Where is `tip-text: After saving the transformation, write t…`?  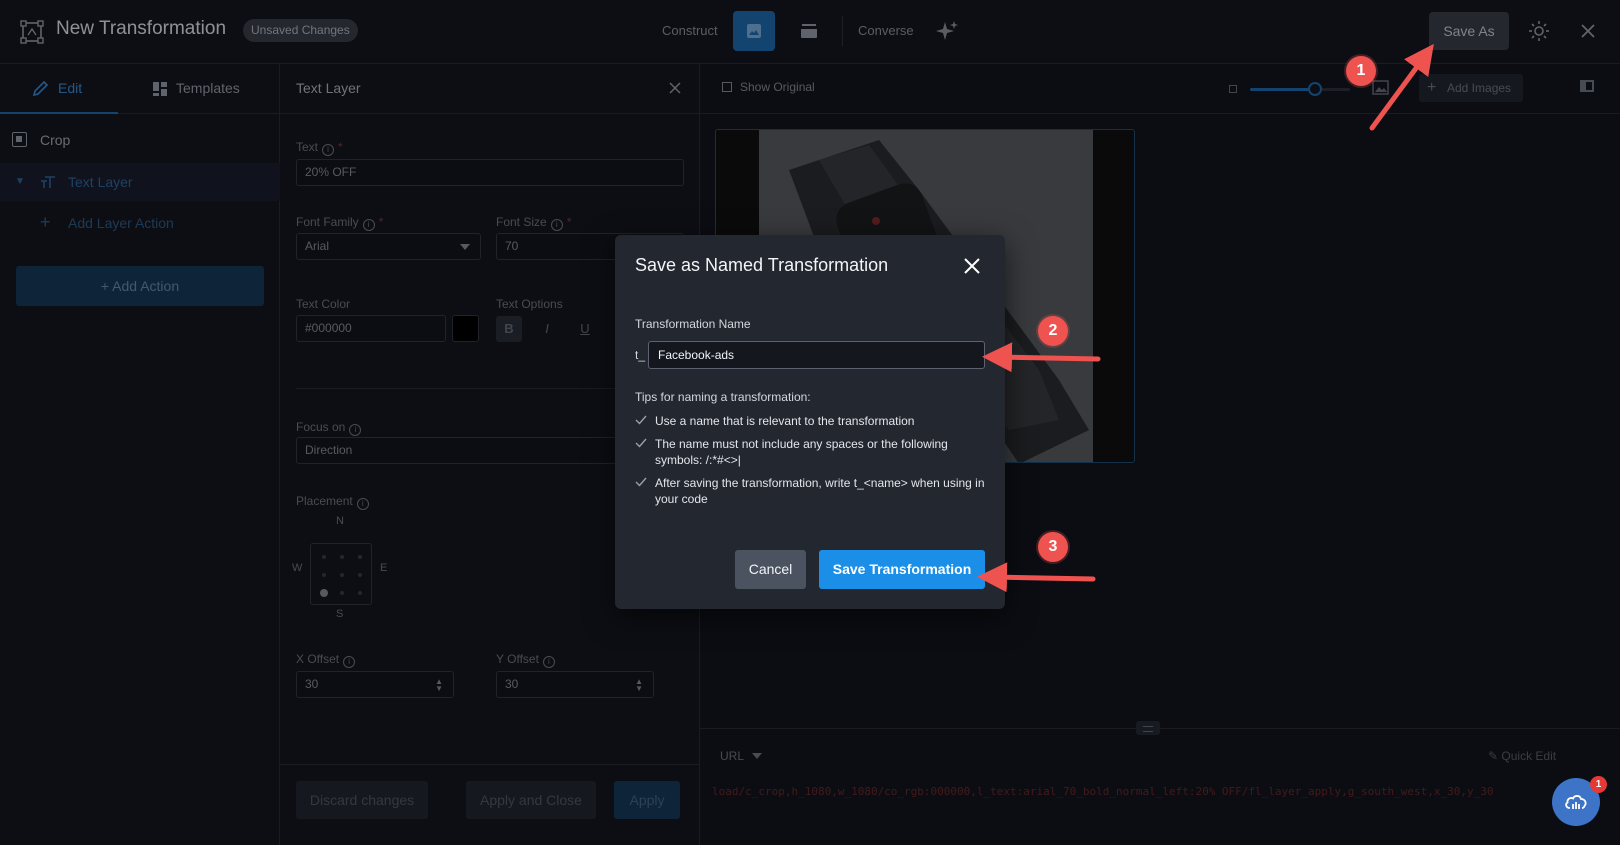
tip-text: After saving the transformation, write t… is located at coordinates (820, 491).